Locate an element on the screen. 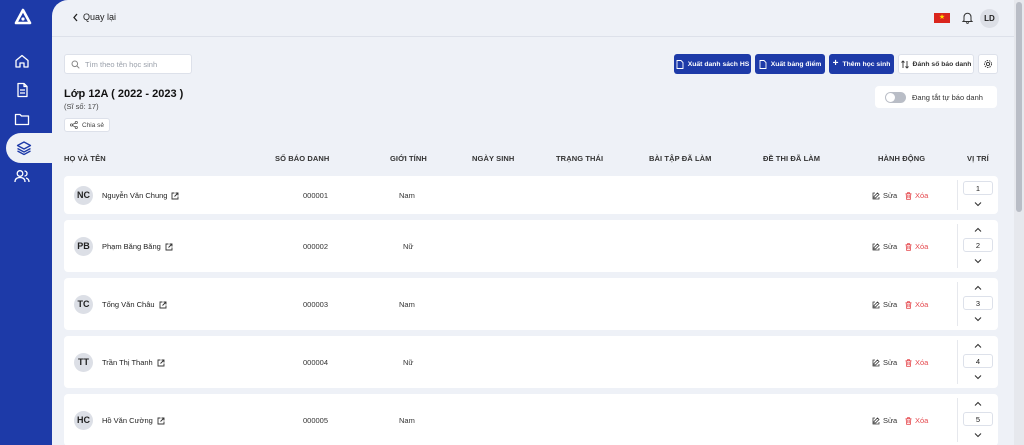 This screenshot has height=445, width=1024. export-students-button: Xuất danh sách HS is located at coordinates (712, 64).